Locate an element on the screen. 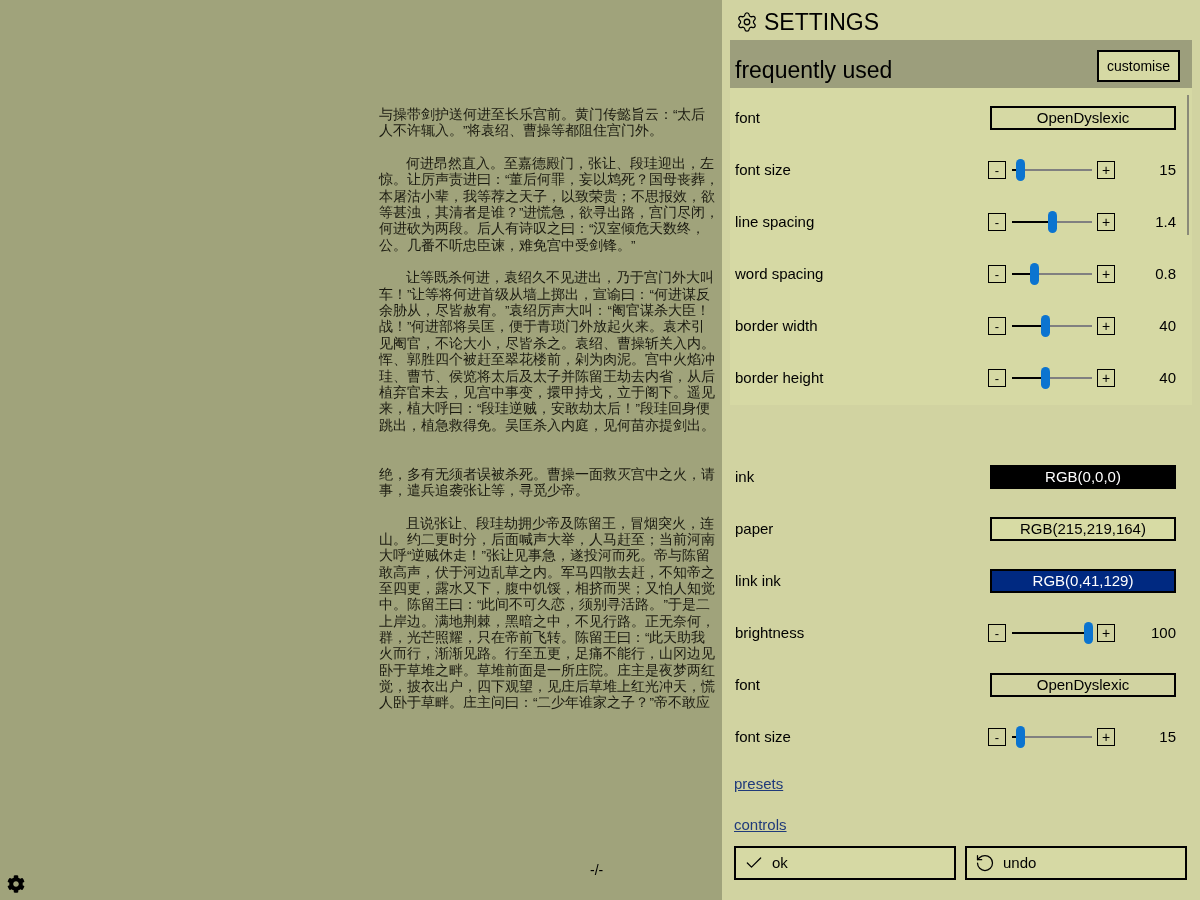 The height and width of the screenshot is (900, 1200). text-line: 上岸边。满地荆棘，黑暗之中，不见行路。正无奈何， is located at coordinates (547, 621).